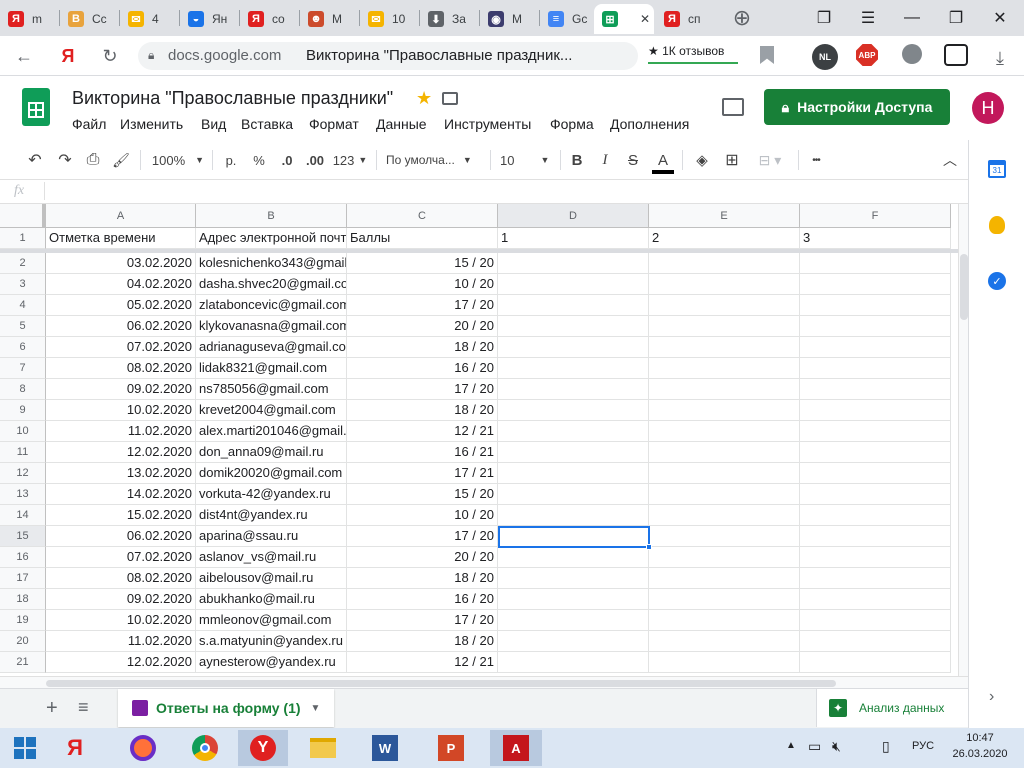 Image resolution: width=1024 pixels, height=768 pixels. I want to click on score-cell: 17 / 21, so click(422, 473).